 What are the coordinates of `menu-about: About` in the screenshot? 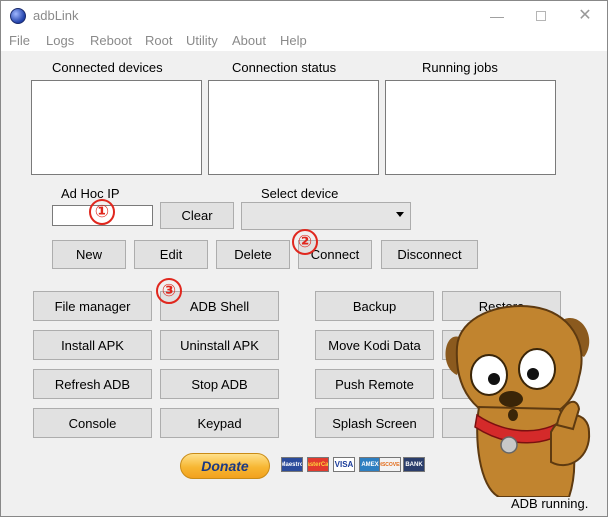 It's located at (249, 40).